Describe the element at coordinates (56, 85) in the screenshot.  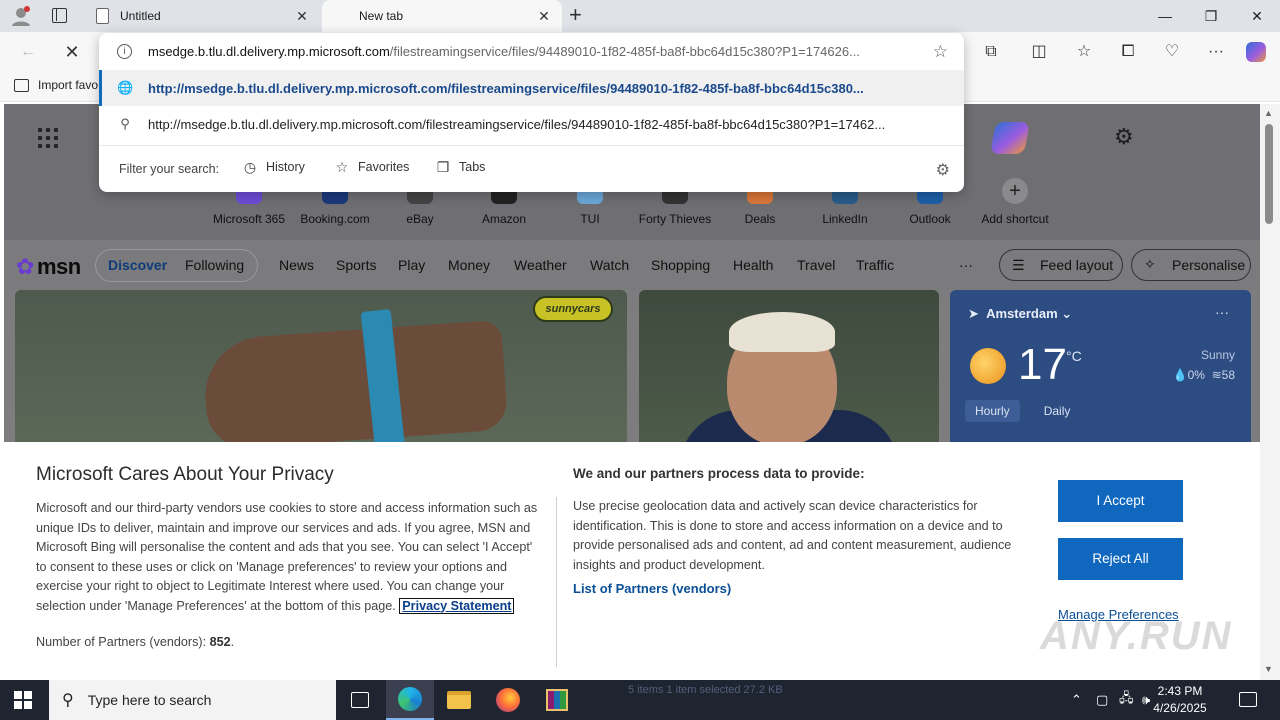
I see `import-favorites-link: Import favo` at that location.